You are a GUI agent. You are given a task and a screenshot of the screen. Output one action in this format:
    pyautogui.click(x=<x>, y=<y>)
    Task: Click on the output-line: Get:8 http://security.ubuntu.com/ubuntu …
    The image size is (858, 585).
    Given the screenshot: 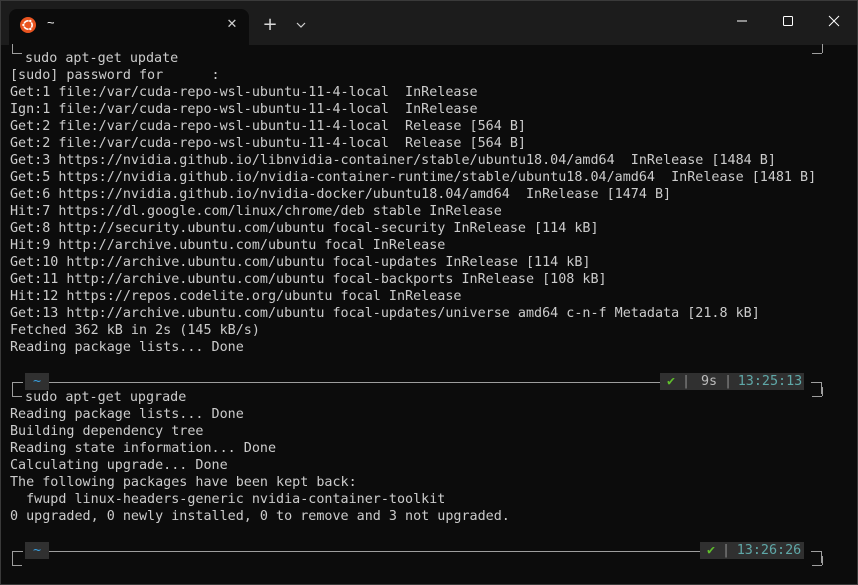 What is the action you would take?
    pyautogui.click(x=304, y=228)
    